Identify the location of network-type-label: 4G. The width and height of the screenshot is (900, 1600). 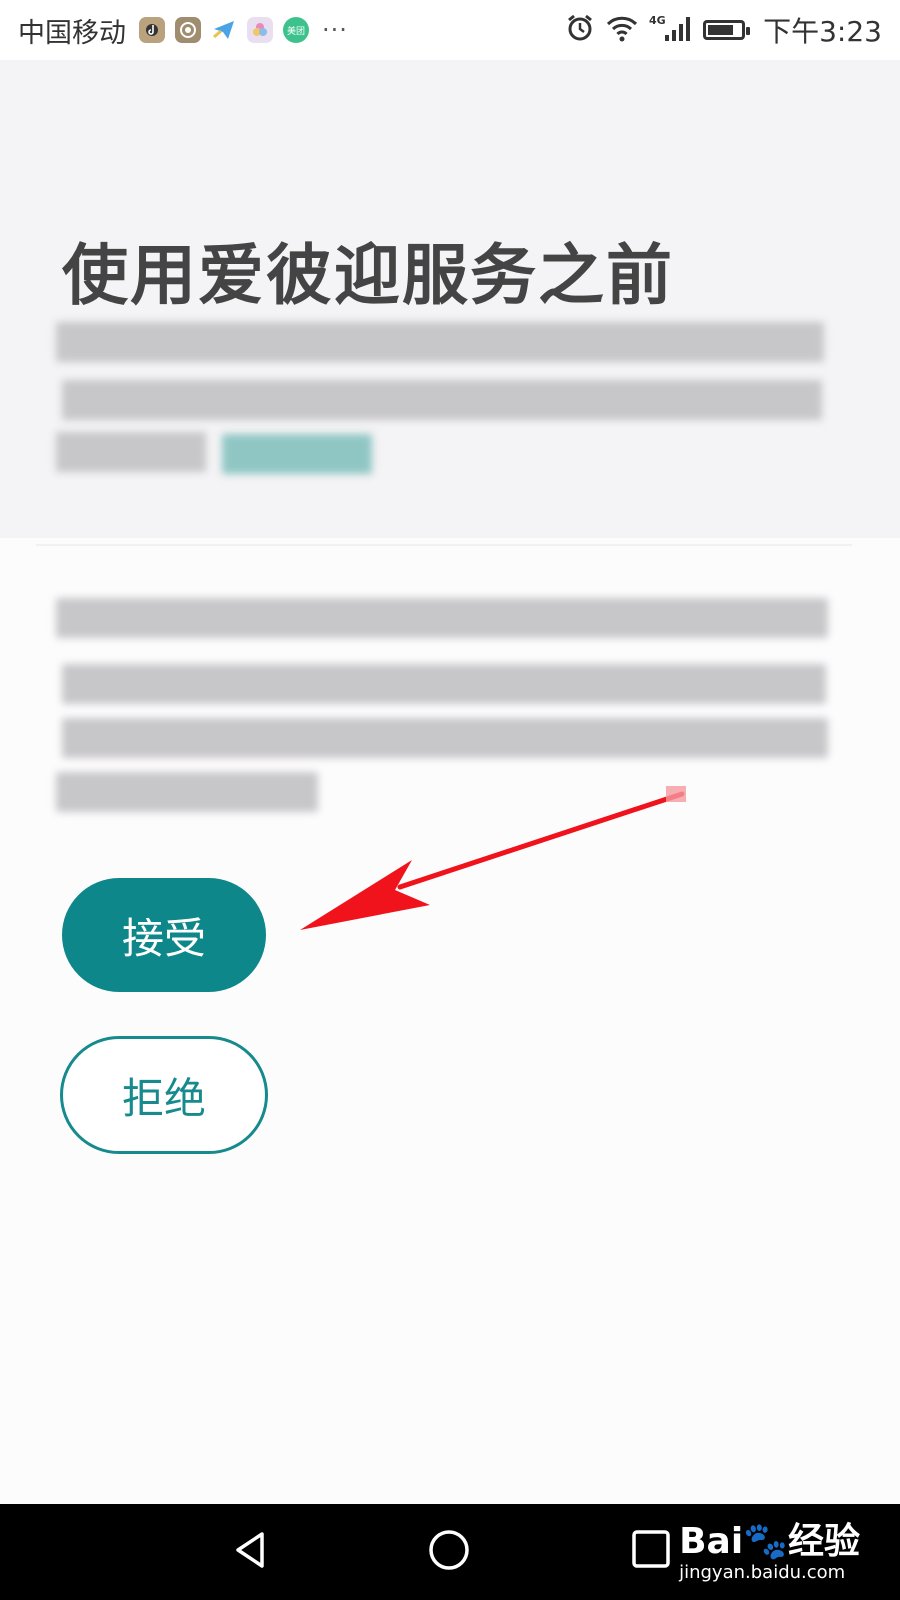
(657, 20).